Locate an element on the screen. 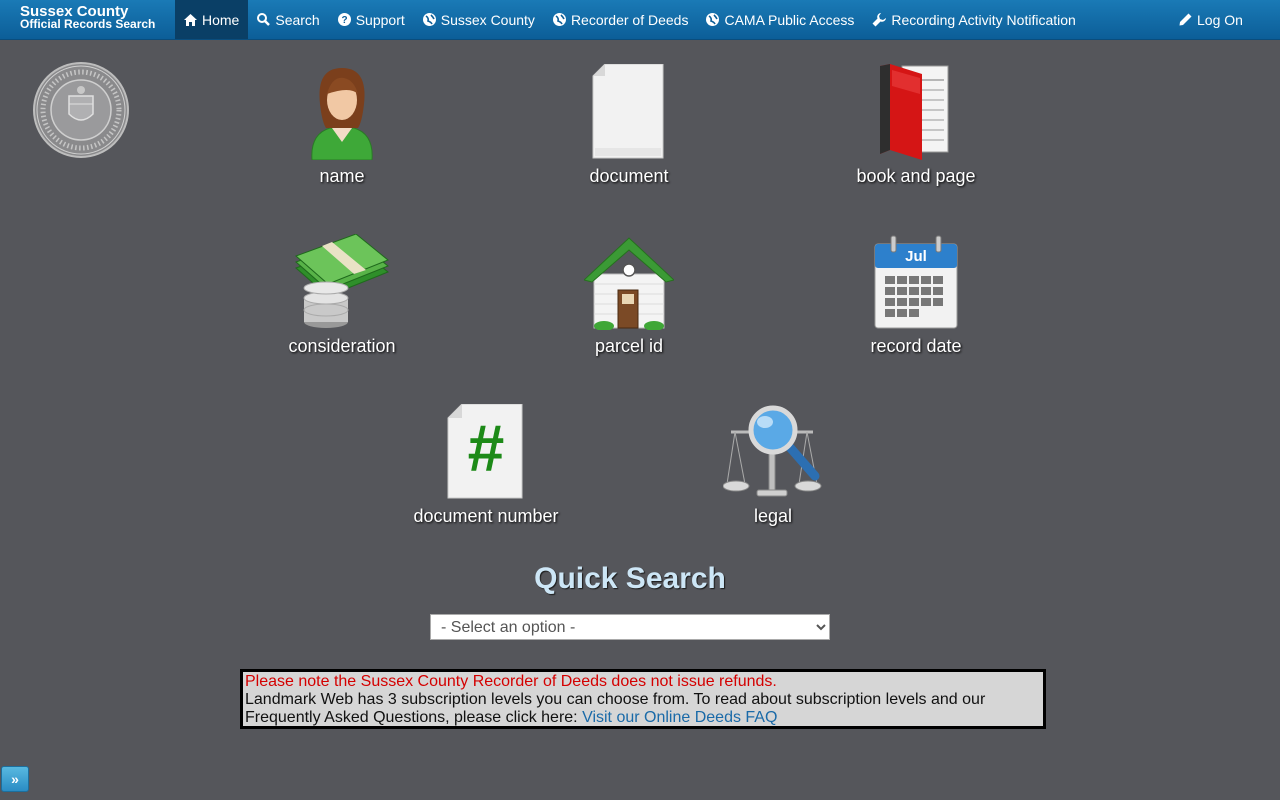  nav-cama-public-access: CAMA Public Access is located at coordinates (780, 19).